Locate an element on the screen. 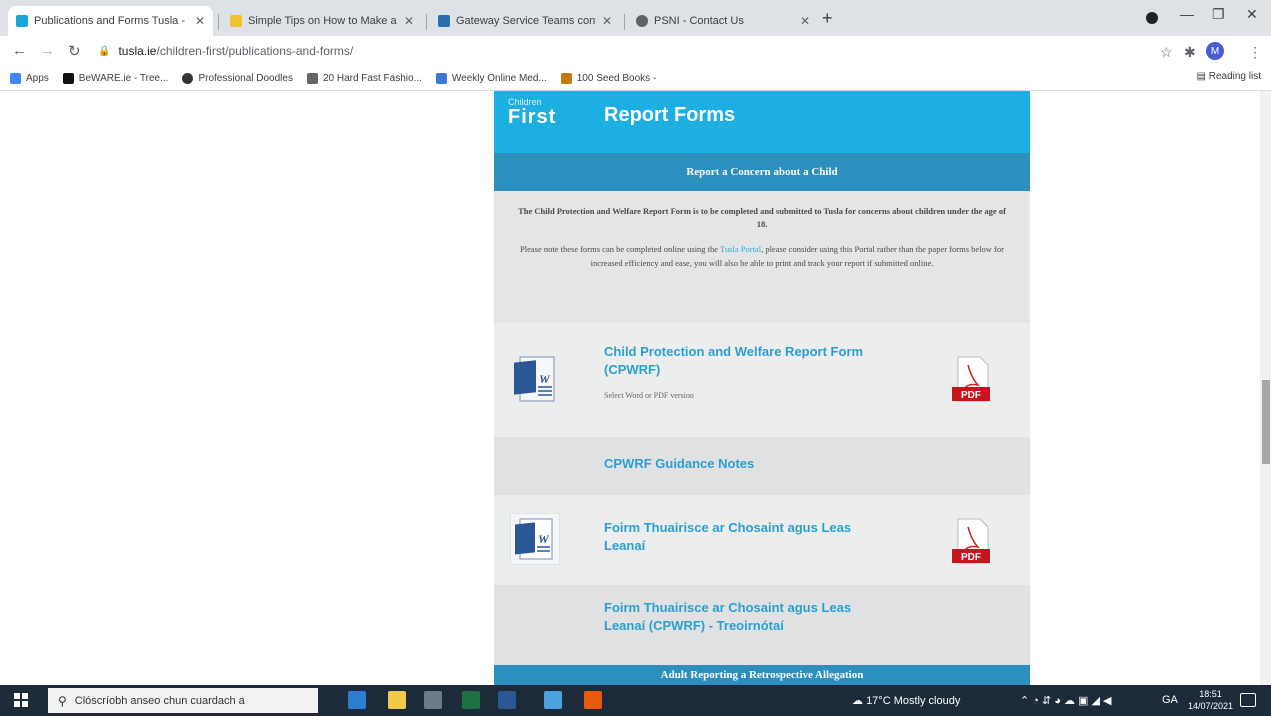 The height and width of the screenshot is (716, 1271). people-app-icon is located at coordinates (357, 700).